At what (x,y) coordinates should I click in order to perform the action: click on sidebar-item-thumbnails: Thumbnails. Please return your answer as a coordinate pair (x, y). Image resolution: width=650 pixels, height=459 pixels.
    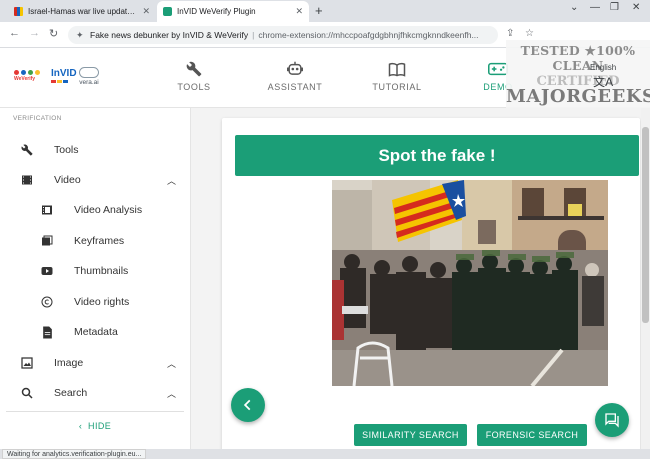
    Looking at the image, I should click on (95, 271).